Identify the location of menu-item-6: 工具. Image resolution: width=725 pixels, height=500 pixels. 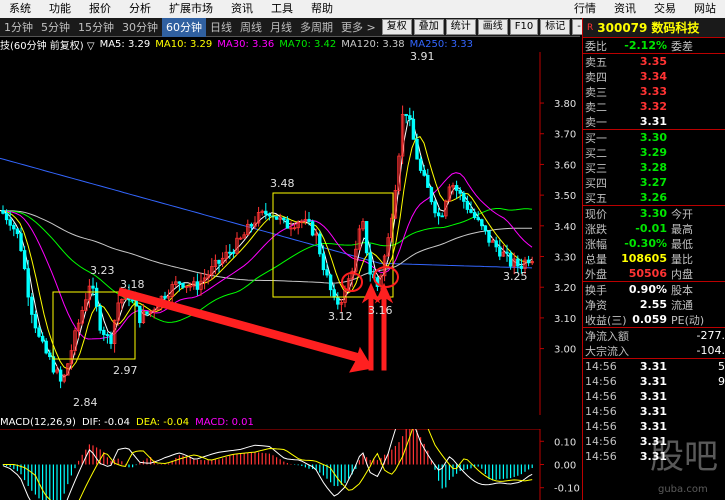
(282, 9).